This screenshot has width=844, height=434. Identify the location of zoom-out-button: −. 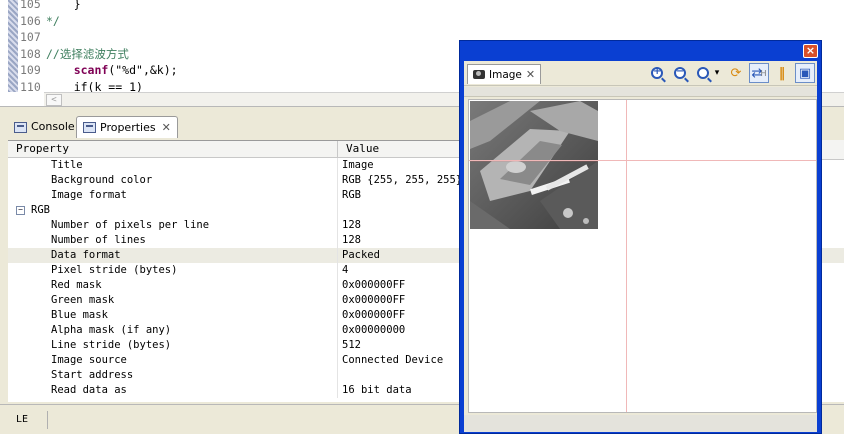
(680, 73).